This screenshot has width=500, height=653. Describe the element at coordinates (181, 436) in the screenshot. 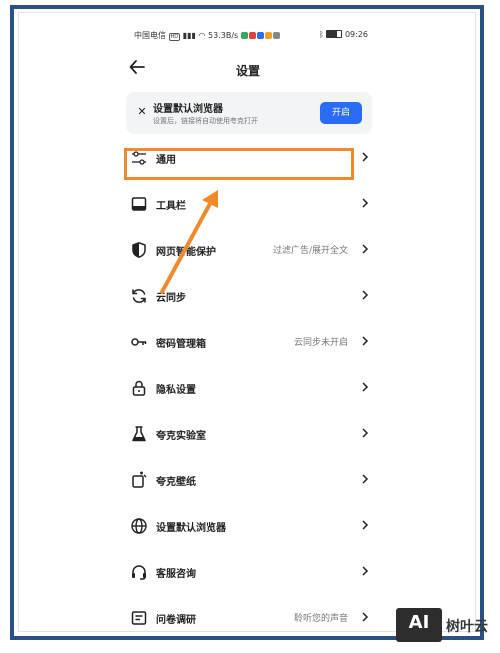

I see `menu-item-label: 夸克实验室` at that location.